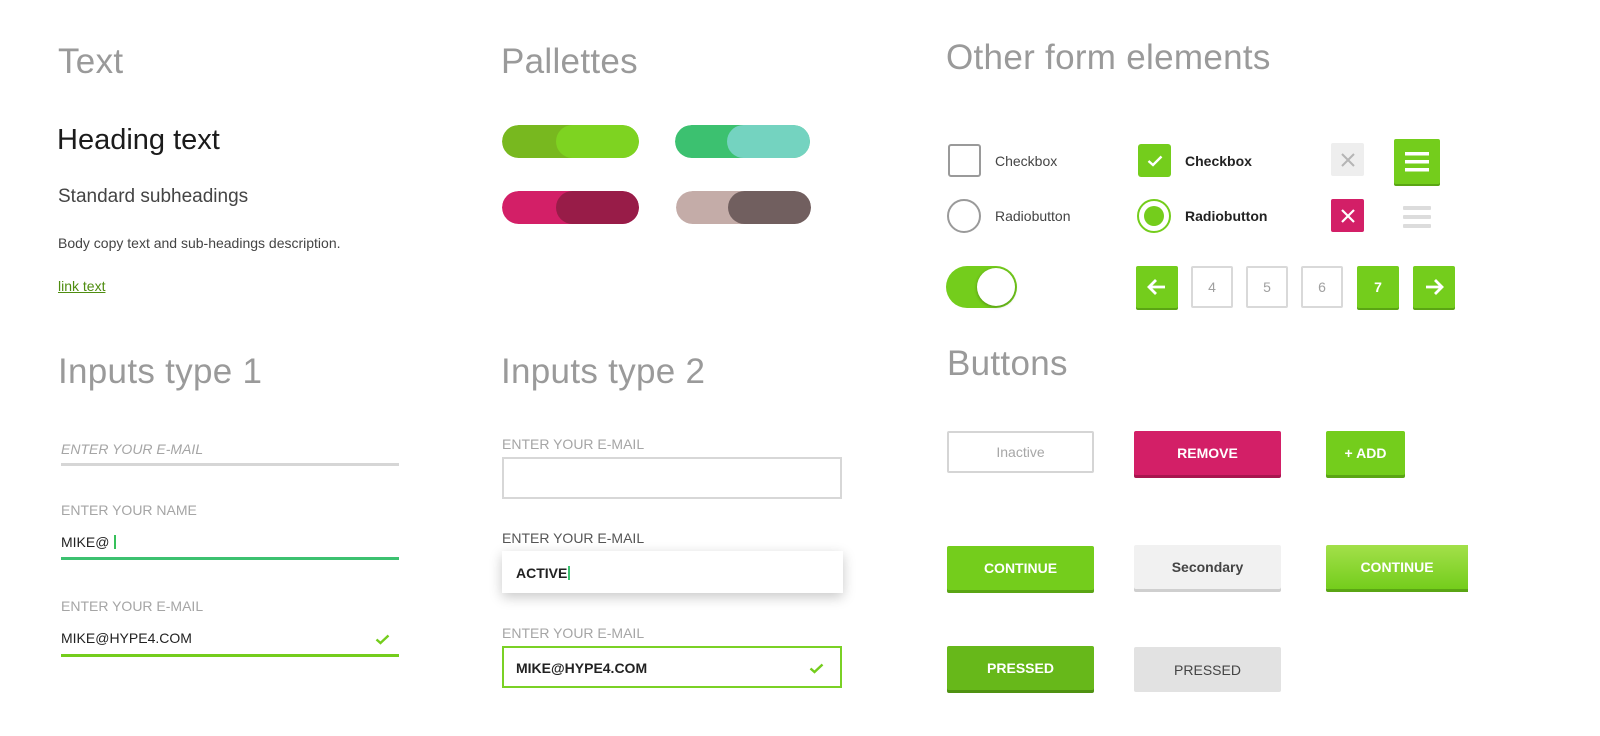  Describe the element at coordinates (1207, 453) in the screenshot. I see `remove-button: REMOVE` at that location.